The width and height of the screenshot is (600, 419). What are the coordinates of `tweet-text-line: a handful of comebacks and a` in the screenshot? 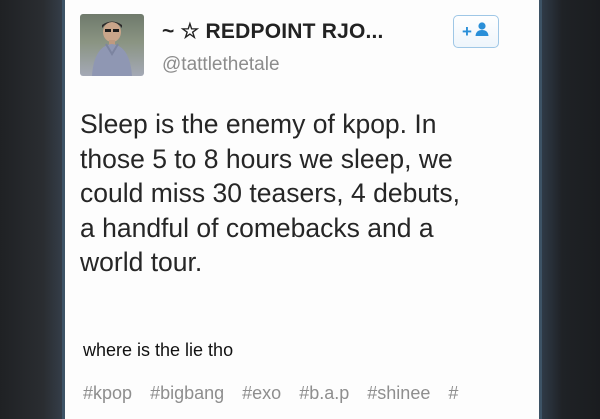 It's located at (257, 227).